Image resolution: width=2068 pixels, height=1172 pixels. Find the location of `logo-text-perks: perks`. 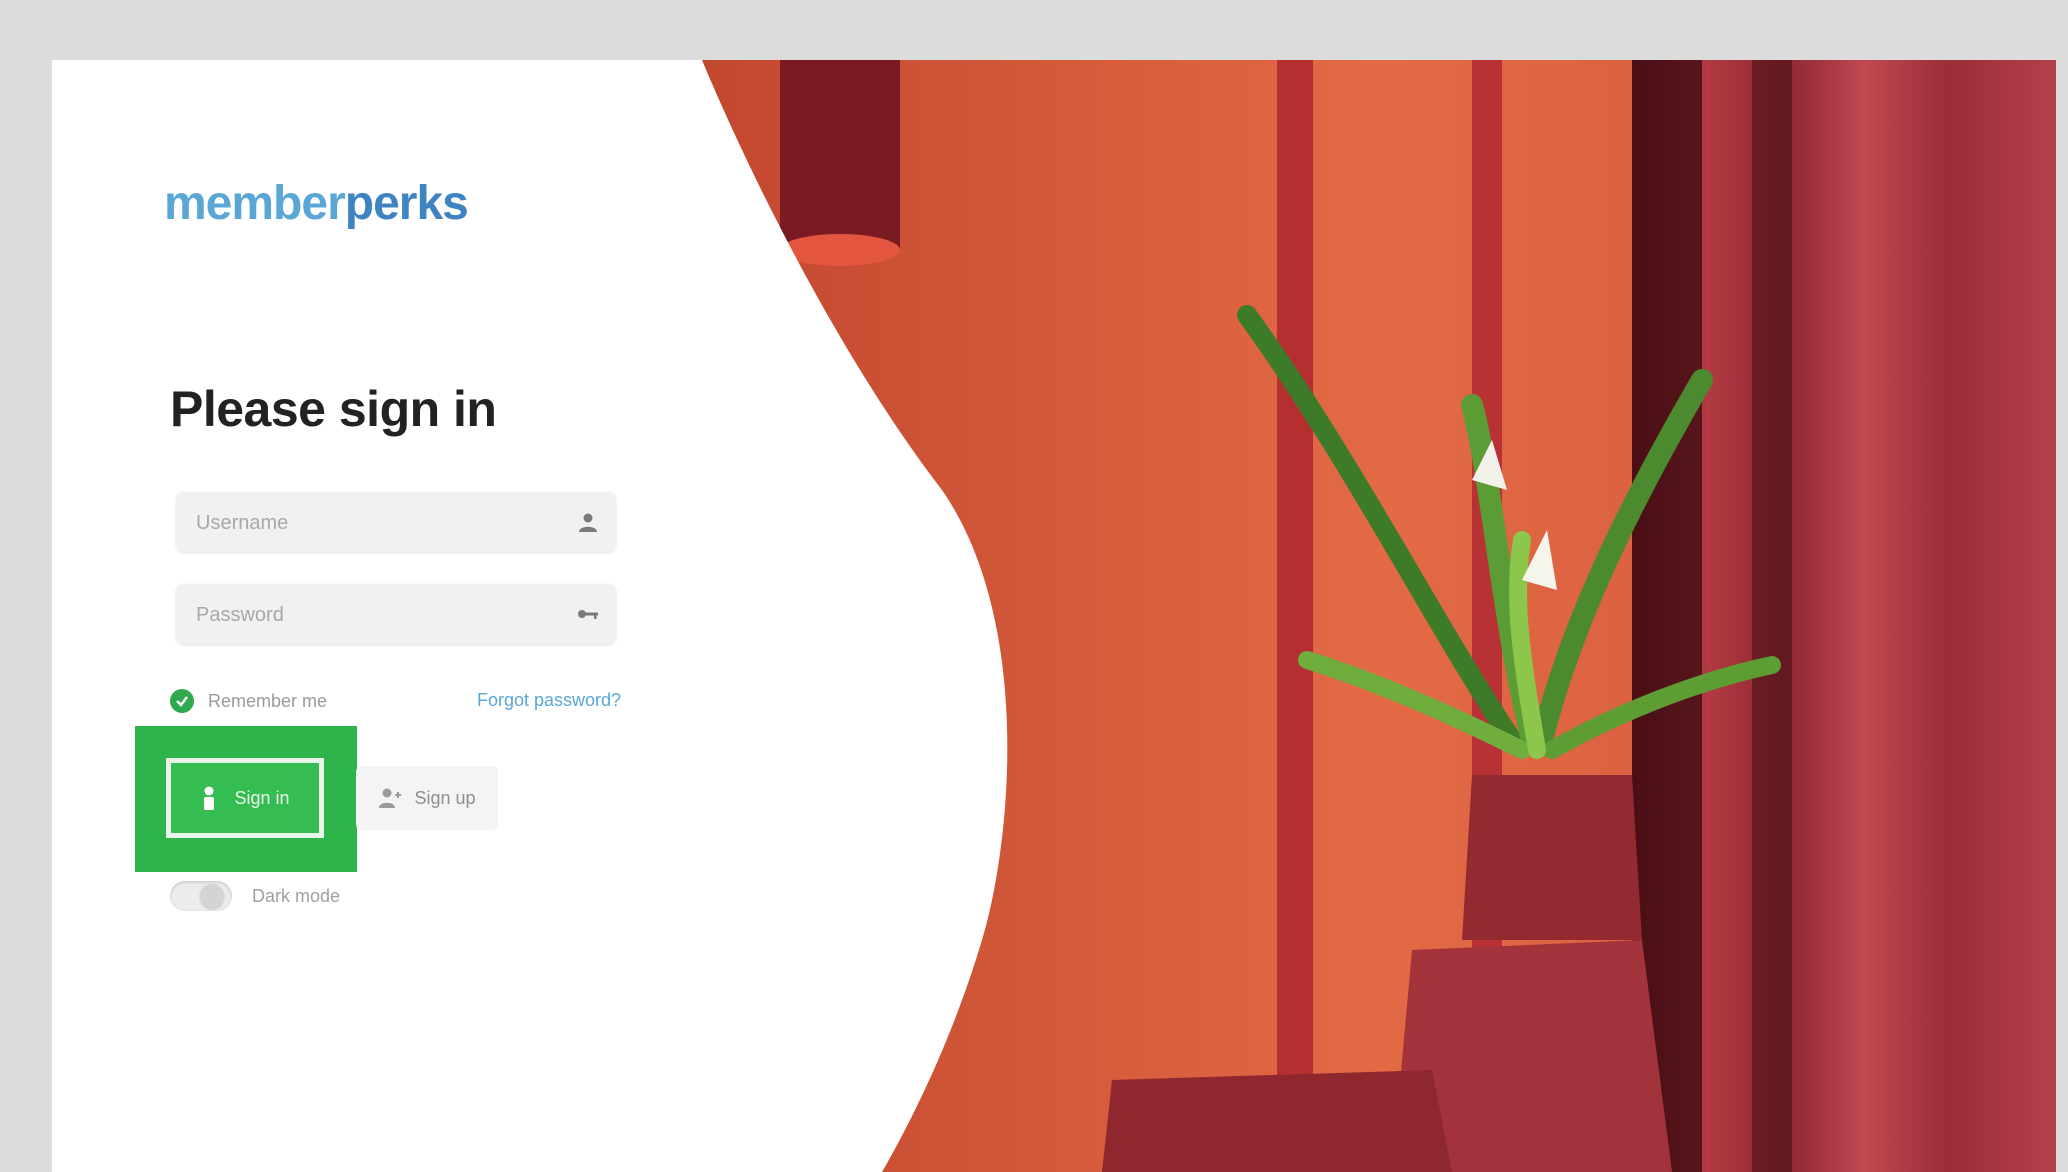

logo-text-perks: perks is located at coordinates (406, 203).